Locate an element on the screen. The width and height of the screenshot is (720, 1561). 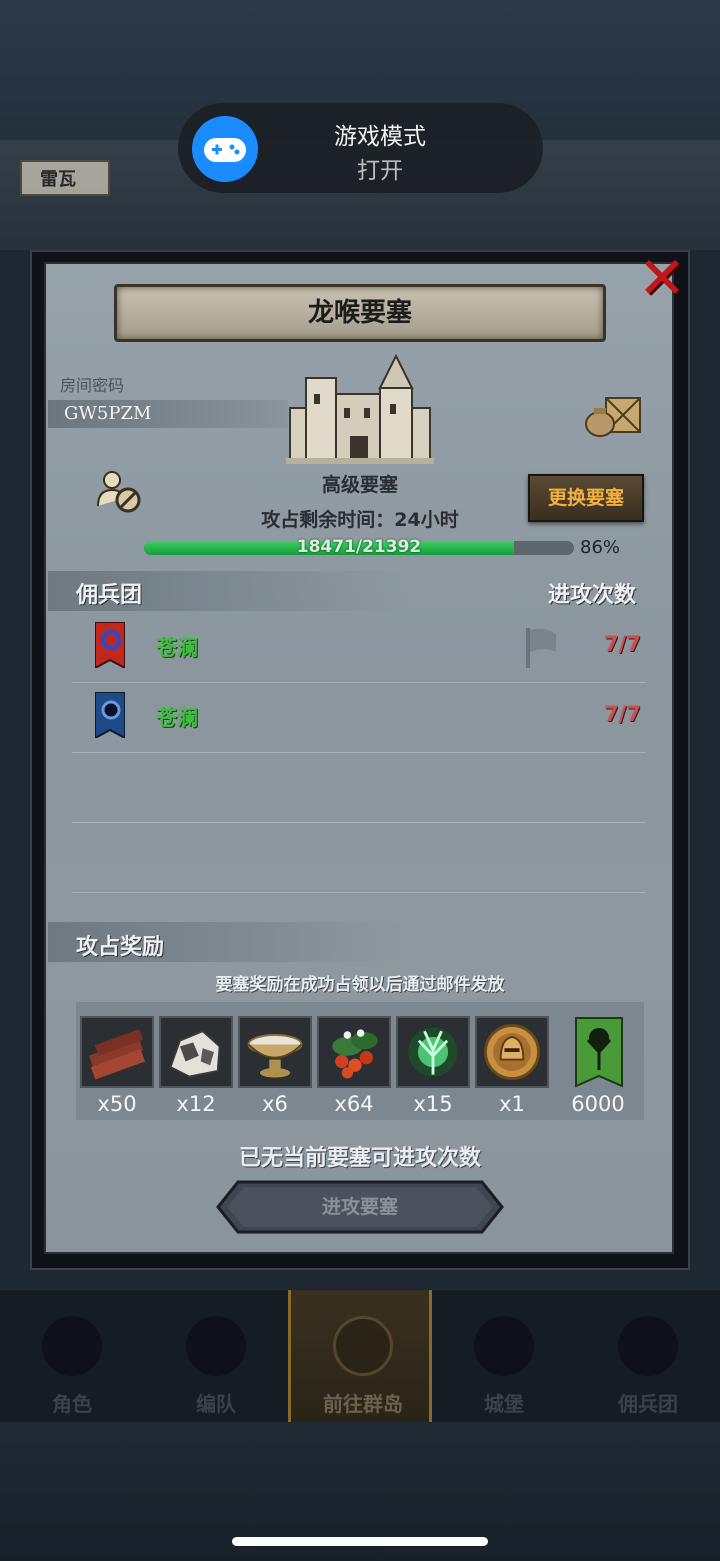
tree-spirit-icon is located at coordinates (433, 1052).